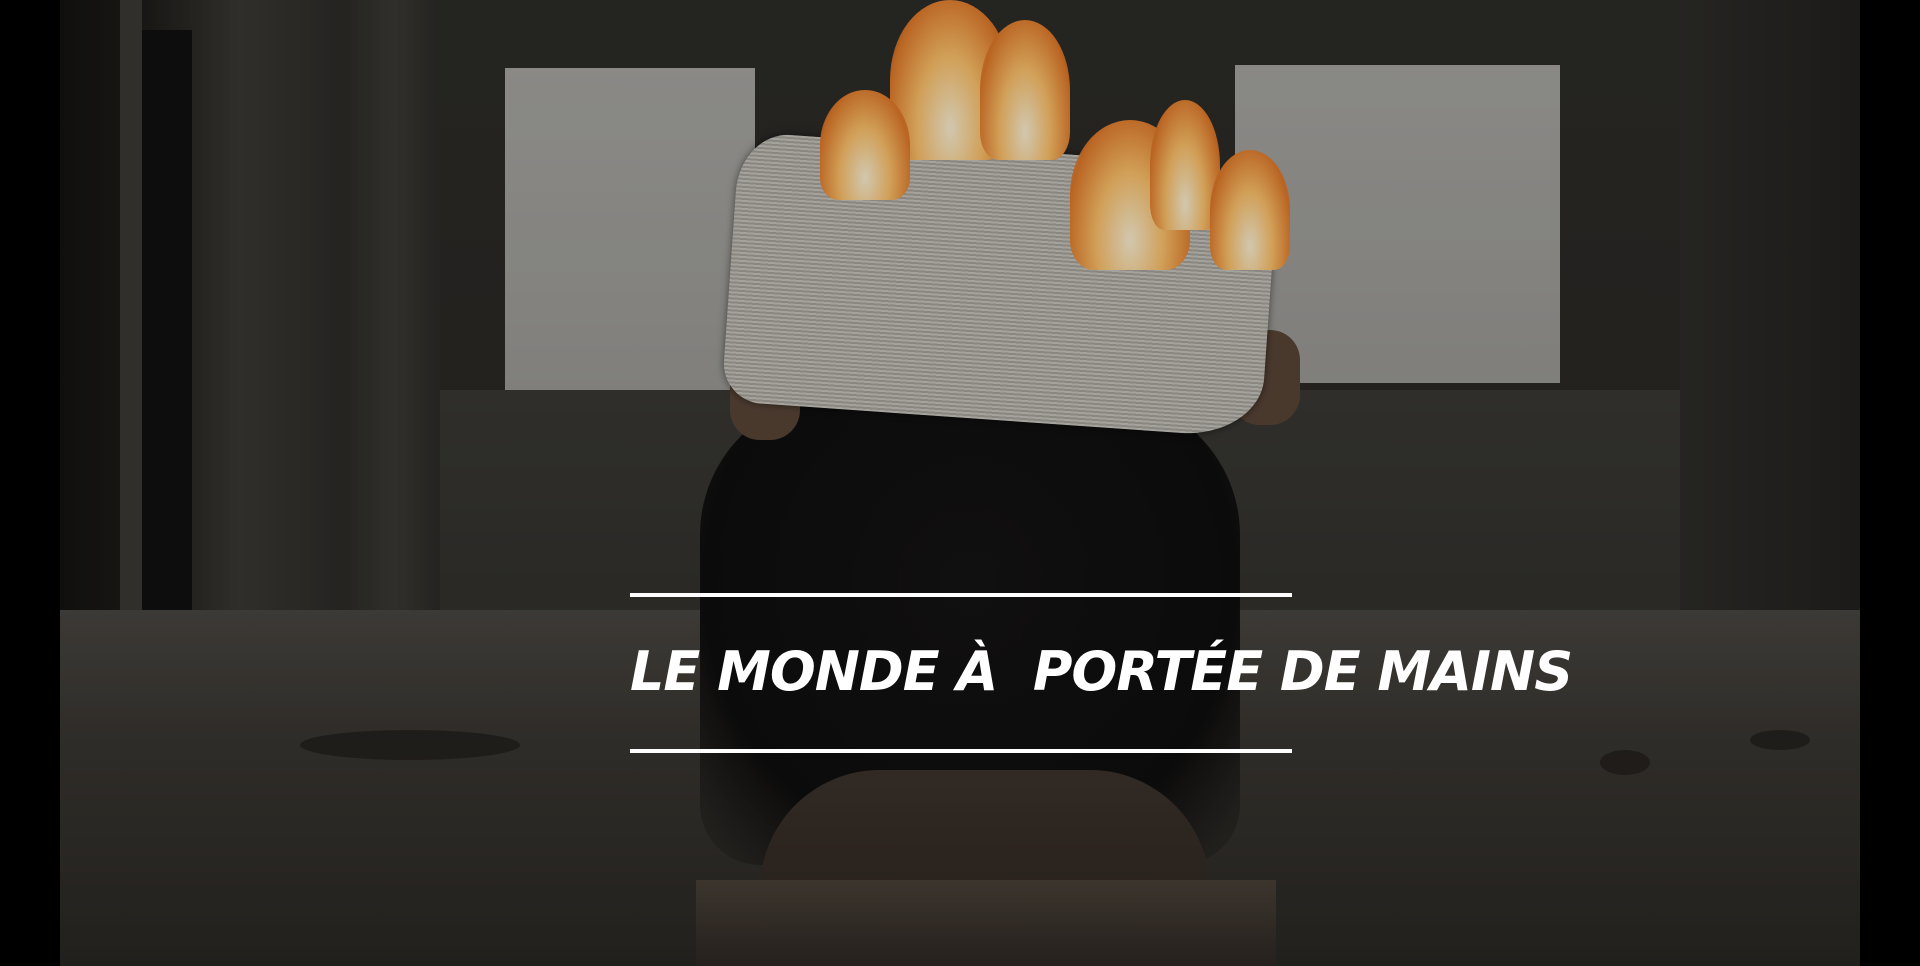  Describe the element at coordinates (961, 595) in the screenshot. I see `title-rule-top` at that location.